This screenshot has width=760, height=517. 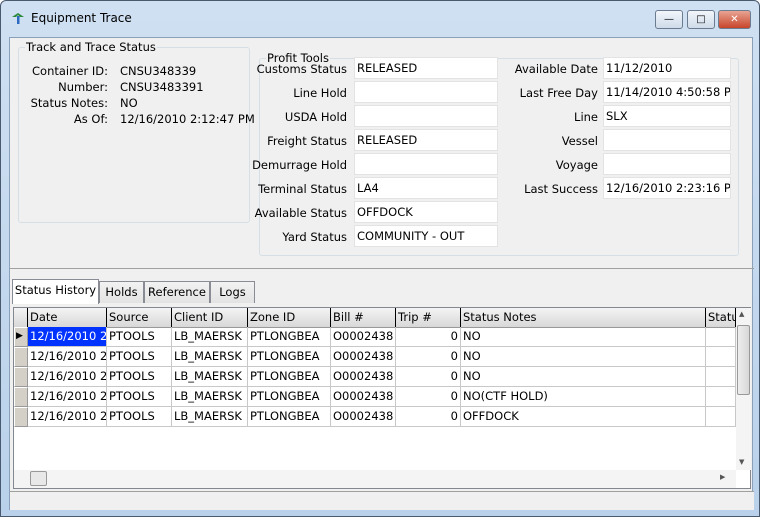 I want to click on minimize-button: —, so click(x=669, y=19).